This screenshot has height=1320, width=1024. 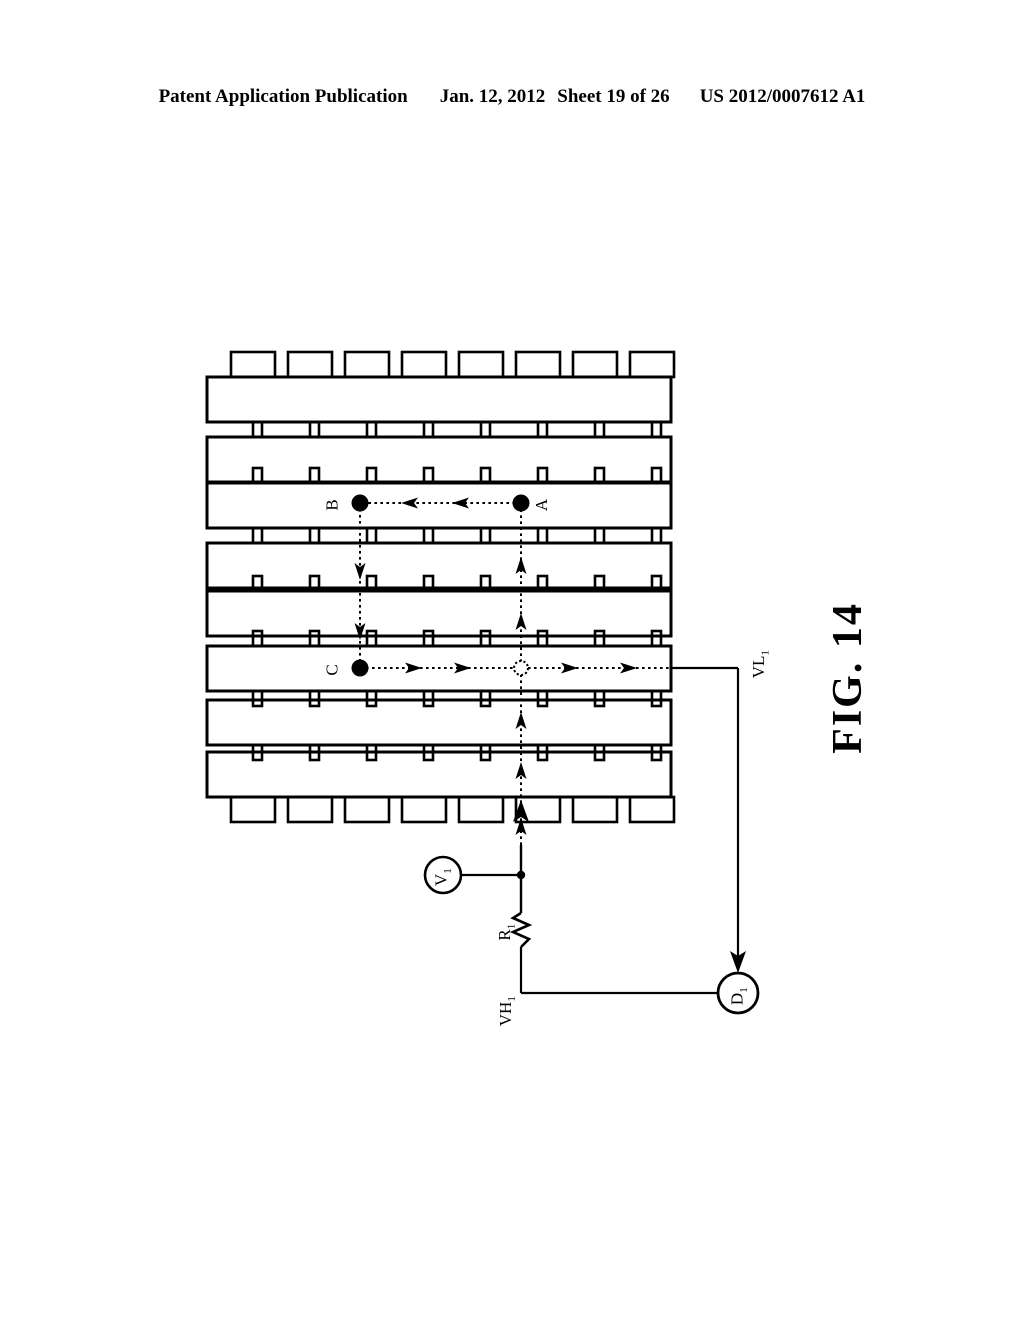 I want to click on node-dot-crossing, so click(x=521, y=668).